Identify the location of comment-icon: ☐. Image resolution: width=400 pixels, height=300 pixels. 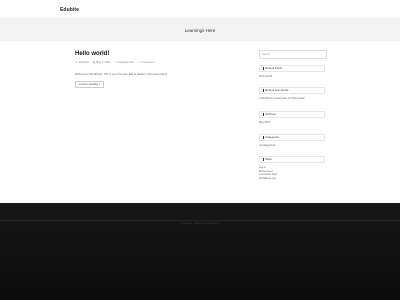
(139, 62).